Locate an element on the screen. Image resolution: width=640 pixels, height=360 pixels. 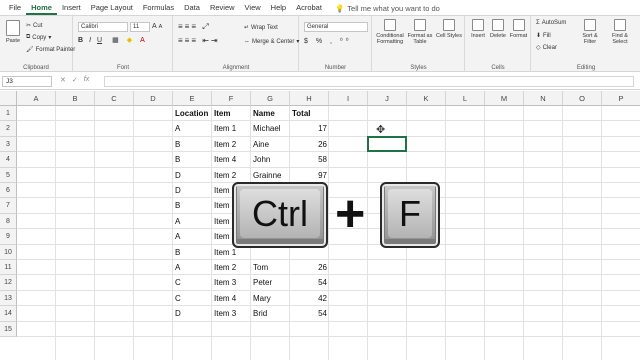
tab-insert: Insert is located at coordinates (71, 8).